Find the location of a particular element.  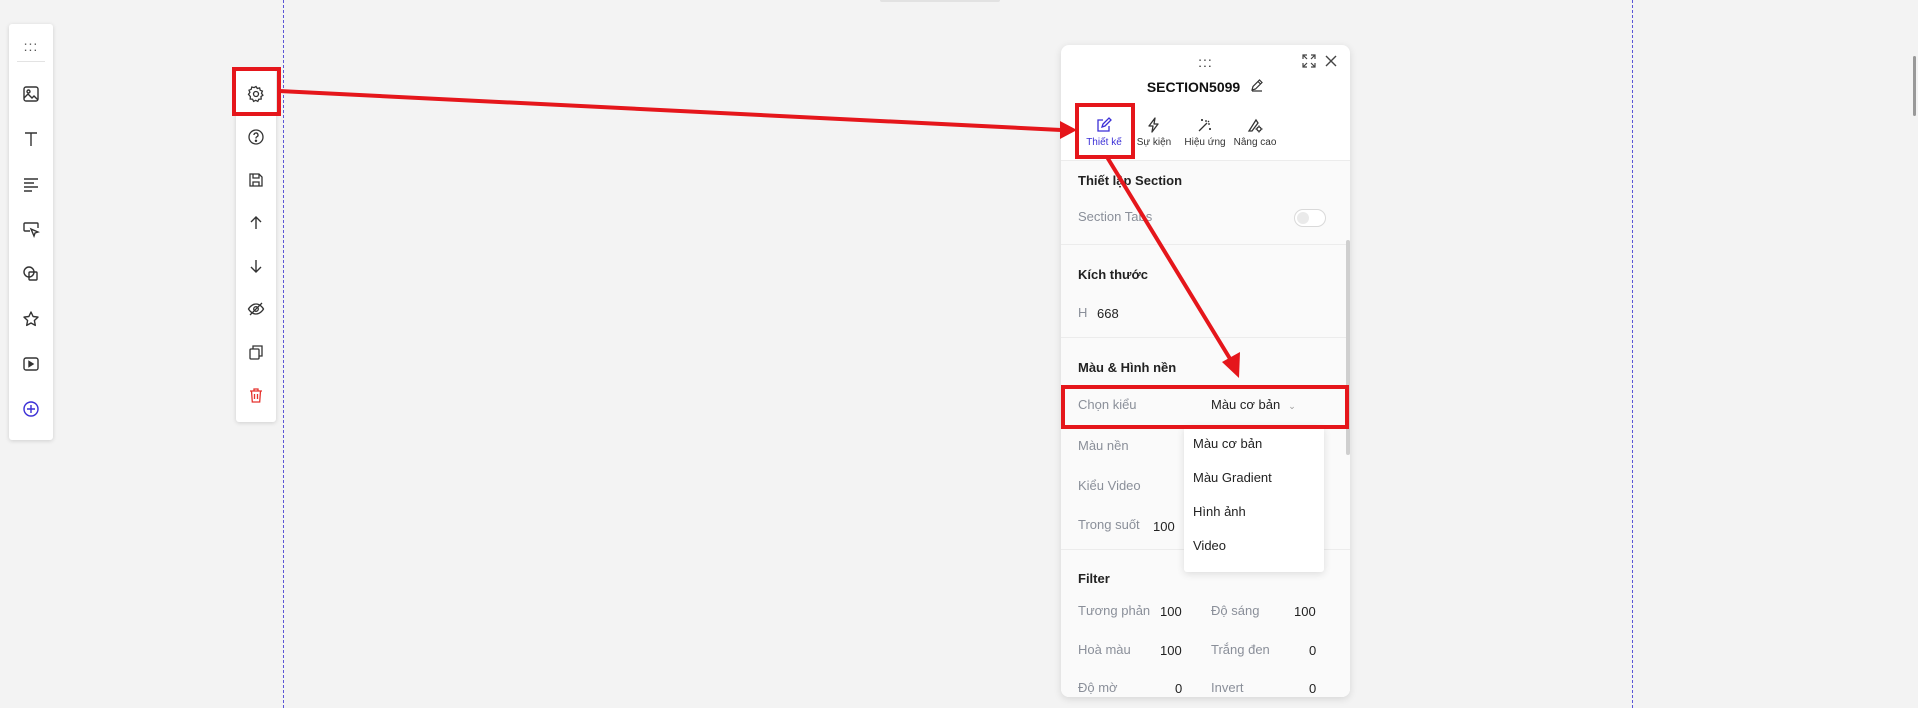

type-select-value: Màu cơ bản is located at coordinates (1246, 404).